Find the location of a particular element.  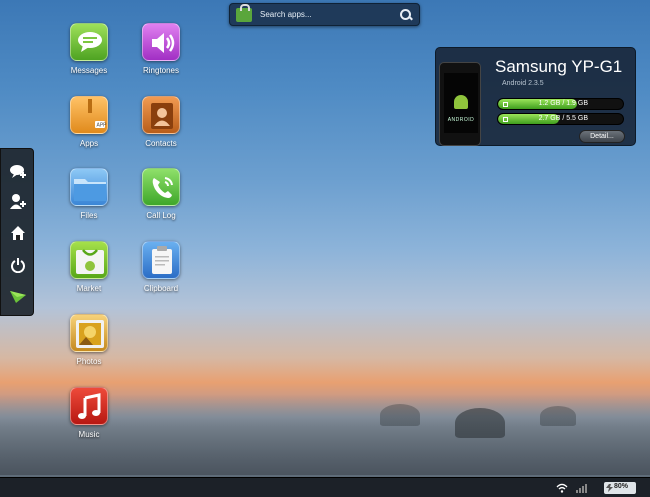

android-version: Android 2.3.5 is located at coordinates (523, 83).